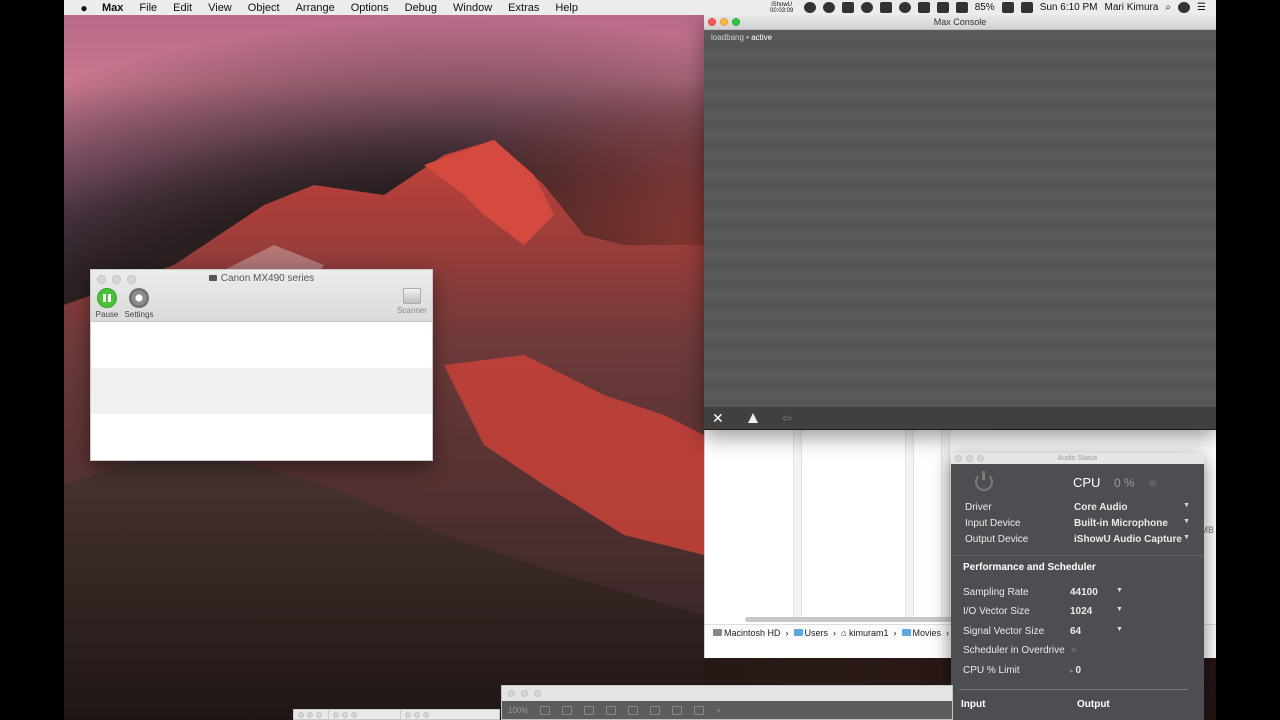 The height and width of the screenshot is (720, 1280). Describe the element at coordinates (782, 8) in the screenshot. I see `recorder-status: iShowU 00:03:09` at that location.